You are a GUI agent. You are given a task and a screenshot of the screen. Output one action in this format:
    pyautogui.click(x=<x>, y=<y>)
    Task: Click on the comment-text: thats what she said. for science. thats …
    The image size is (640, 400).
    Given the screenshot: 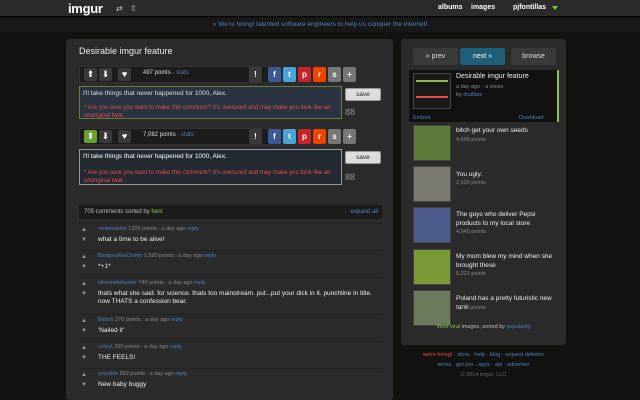 What is the action you would take?
    pyautogui.click(x=235, y=297)
    